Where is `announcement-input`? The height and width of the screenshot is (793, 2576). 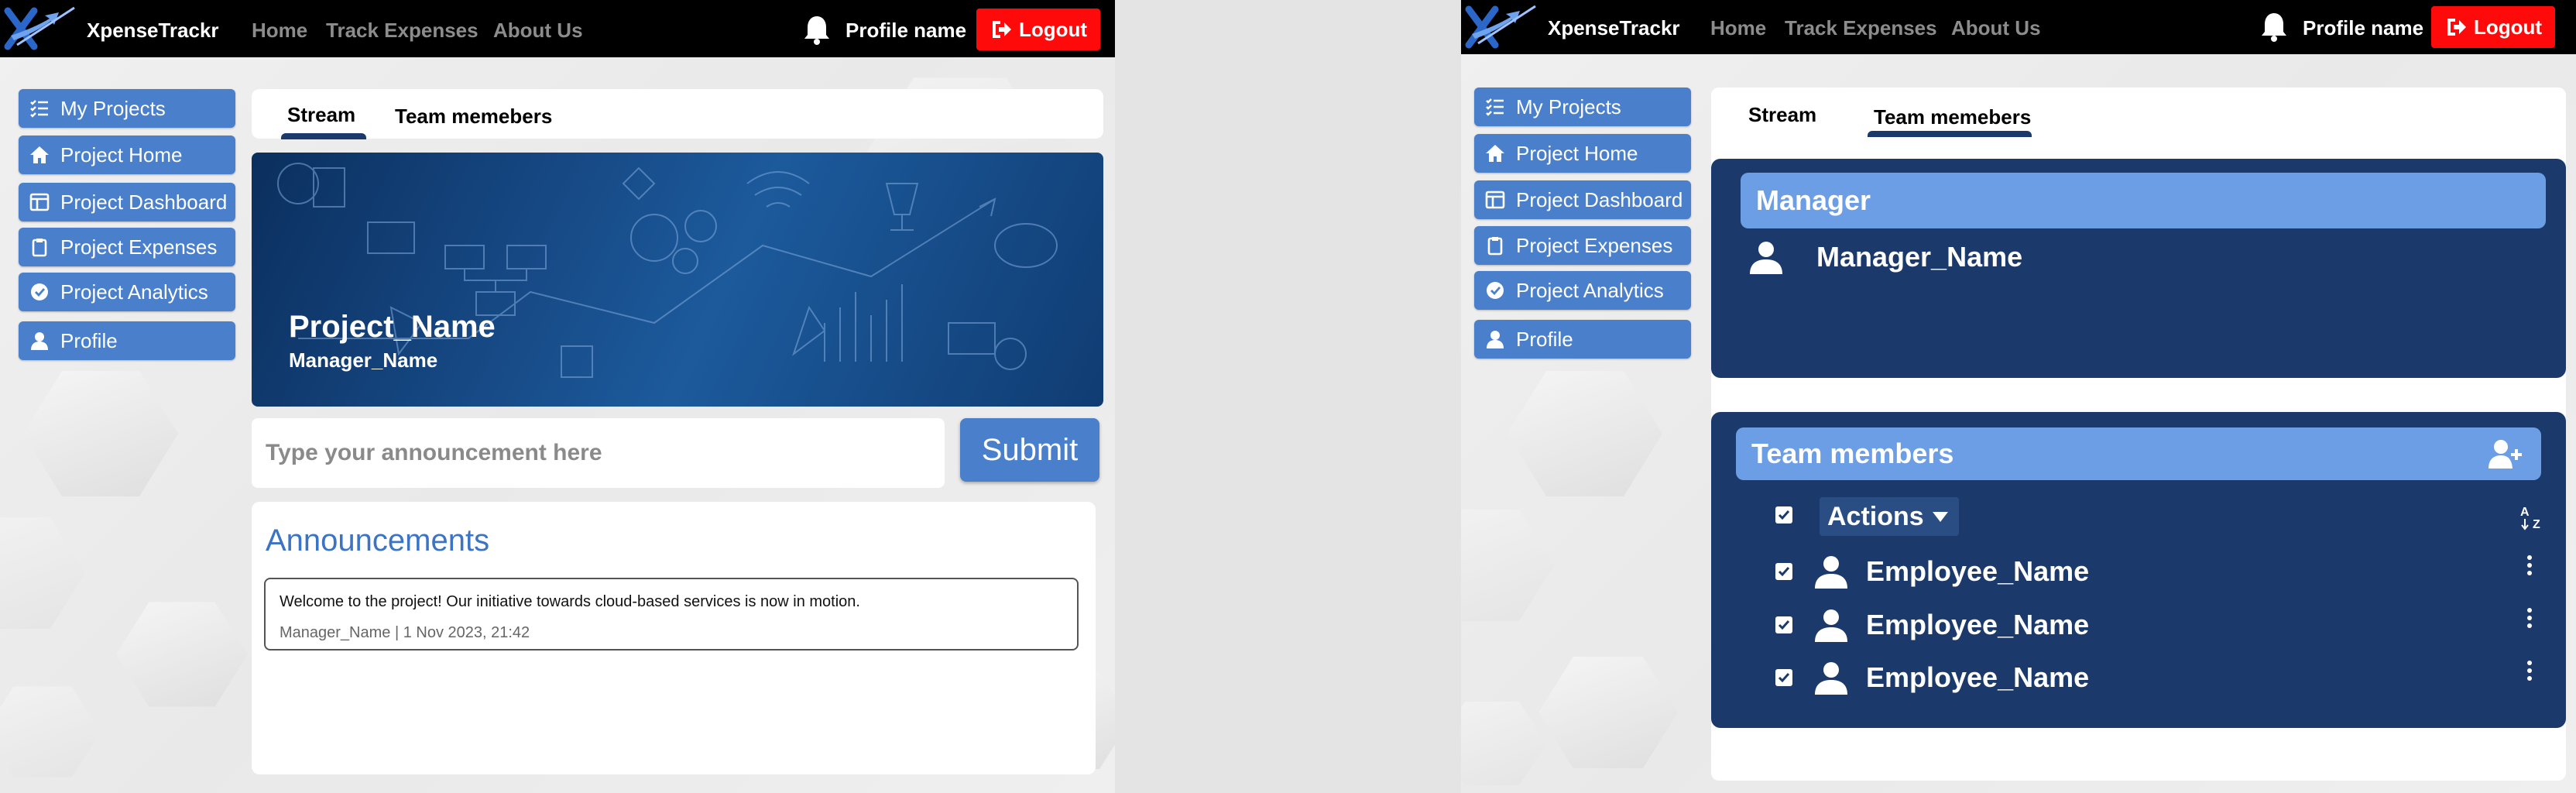
announcement-input is located at coordinates (598, 453).